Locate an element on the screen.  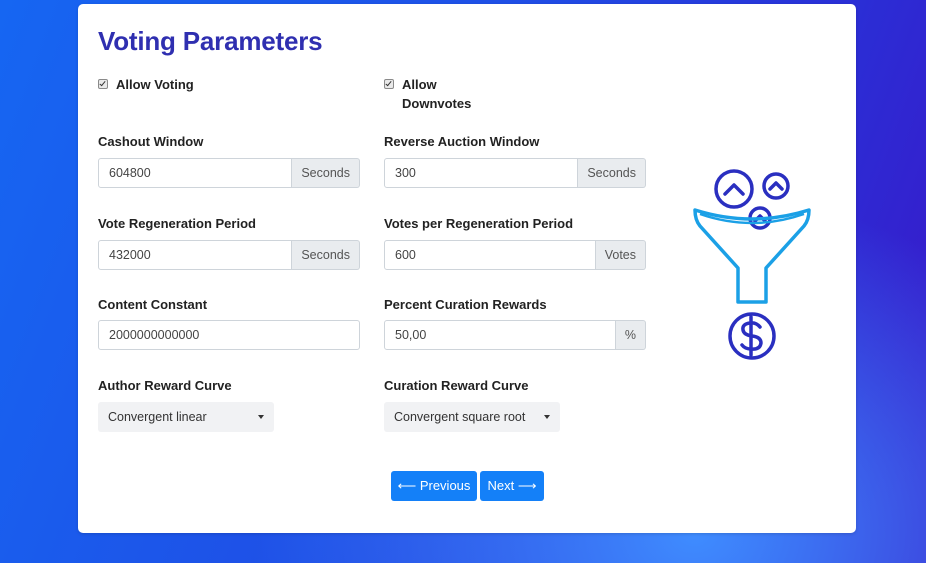
author-reward-curve-label: Author Reward Curve is located at coordinates (165, 385).